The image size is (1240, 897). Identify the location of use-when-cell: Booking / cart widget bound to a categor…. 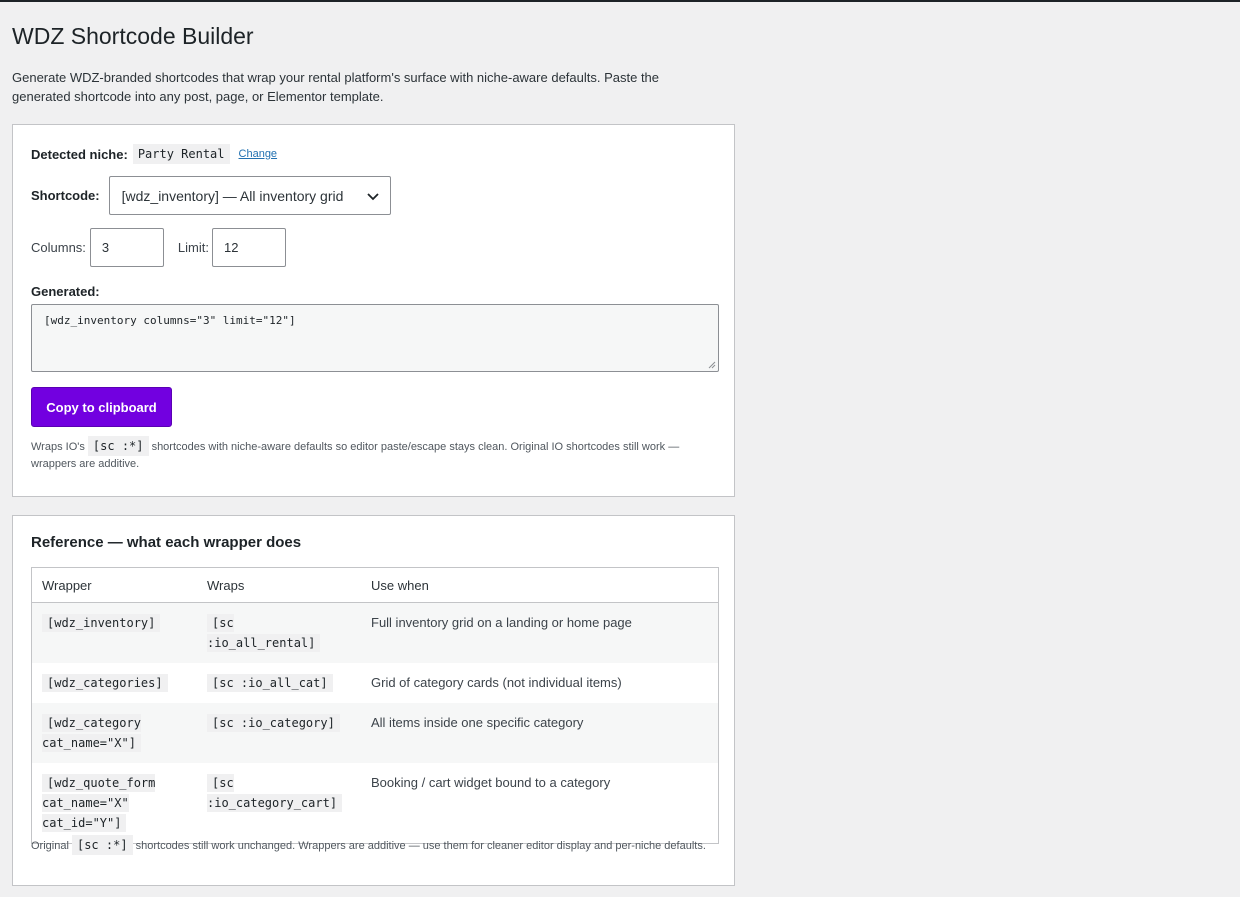
(491, 782).